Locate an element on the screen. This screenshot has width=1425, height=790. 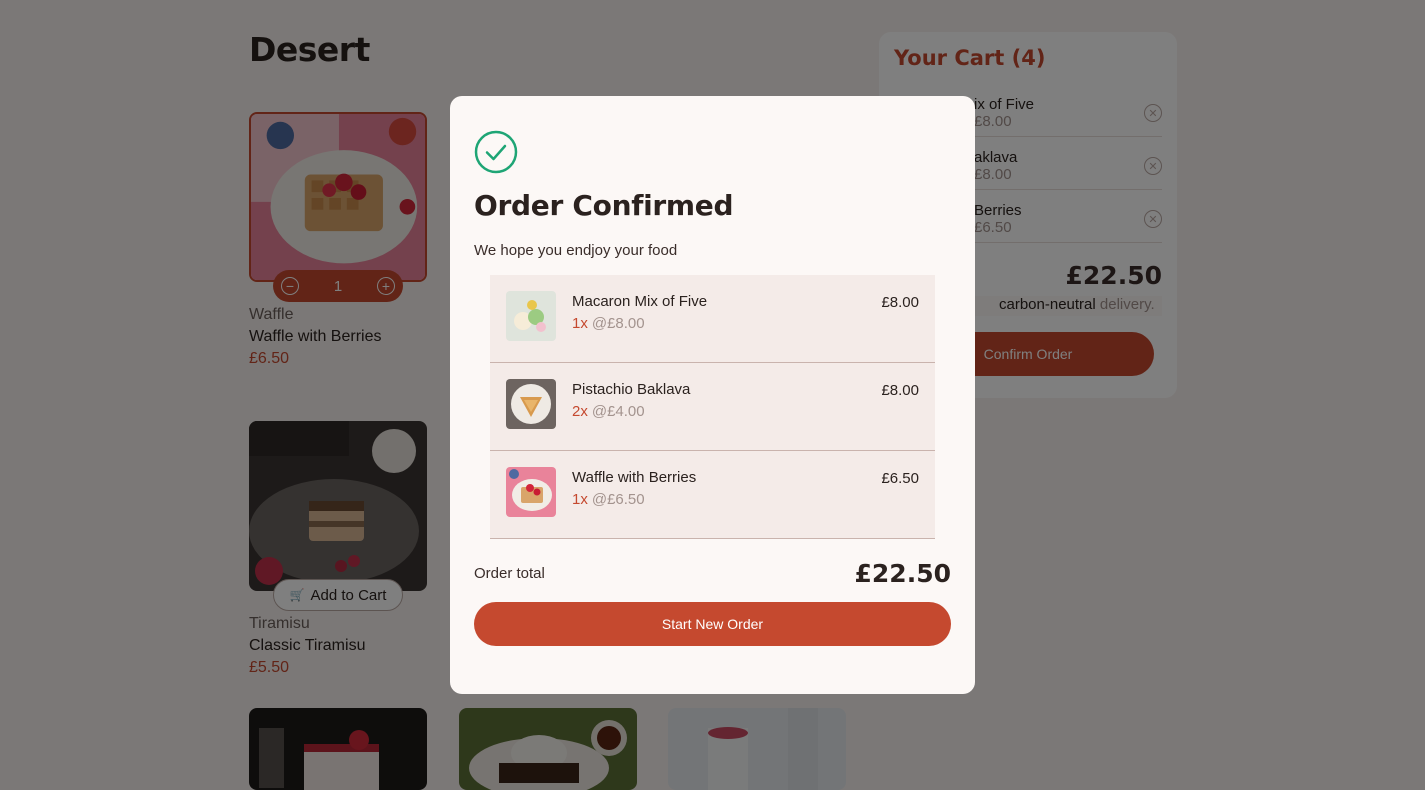
order-item-quantity: 1x @£8.00 is located at coordinates (639, 323).